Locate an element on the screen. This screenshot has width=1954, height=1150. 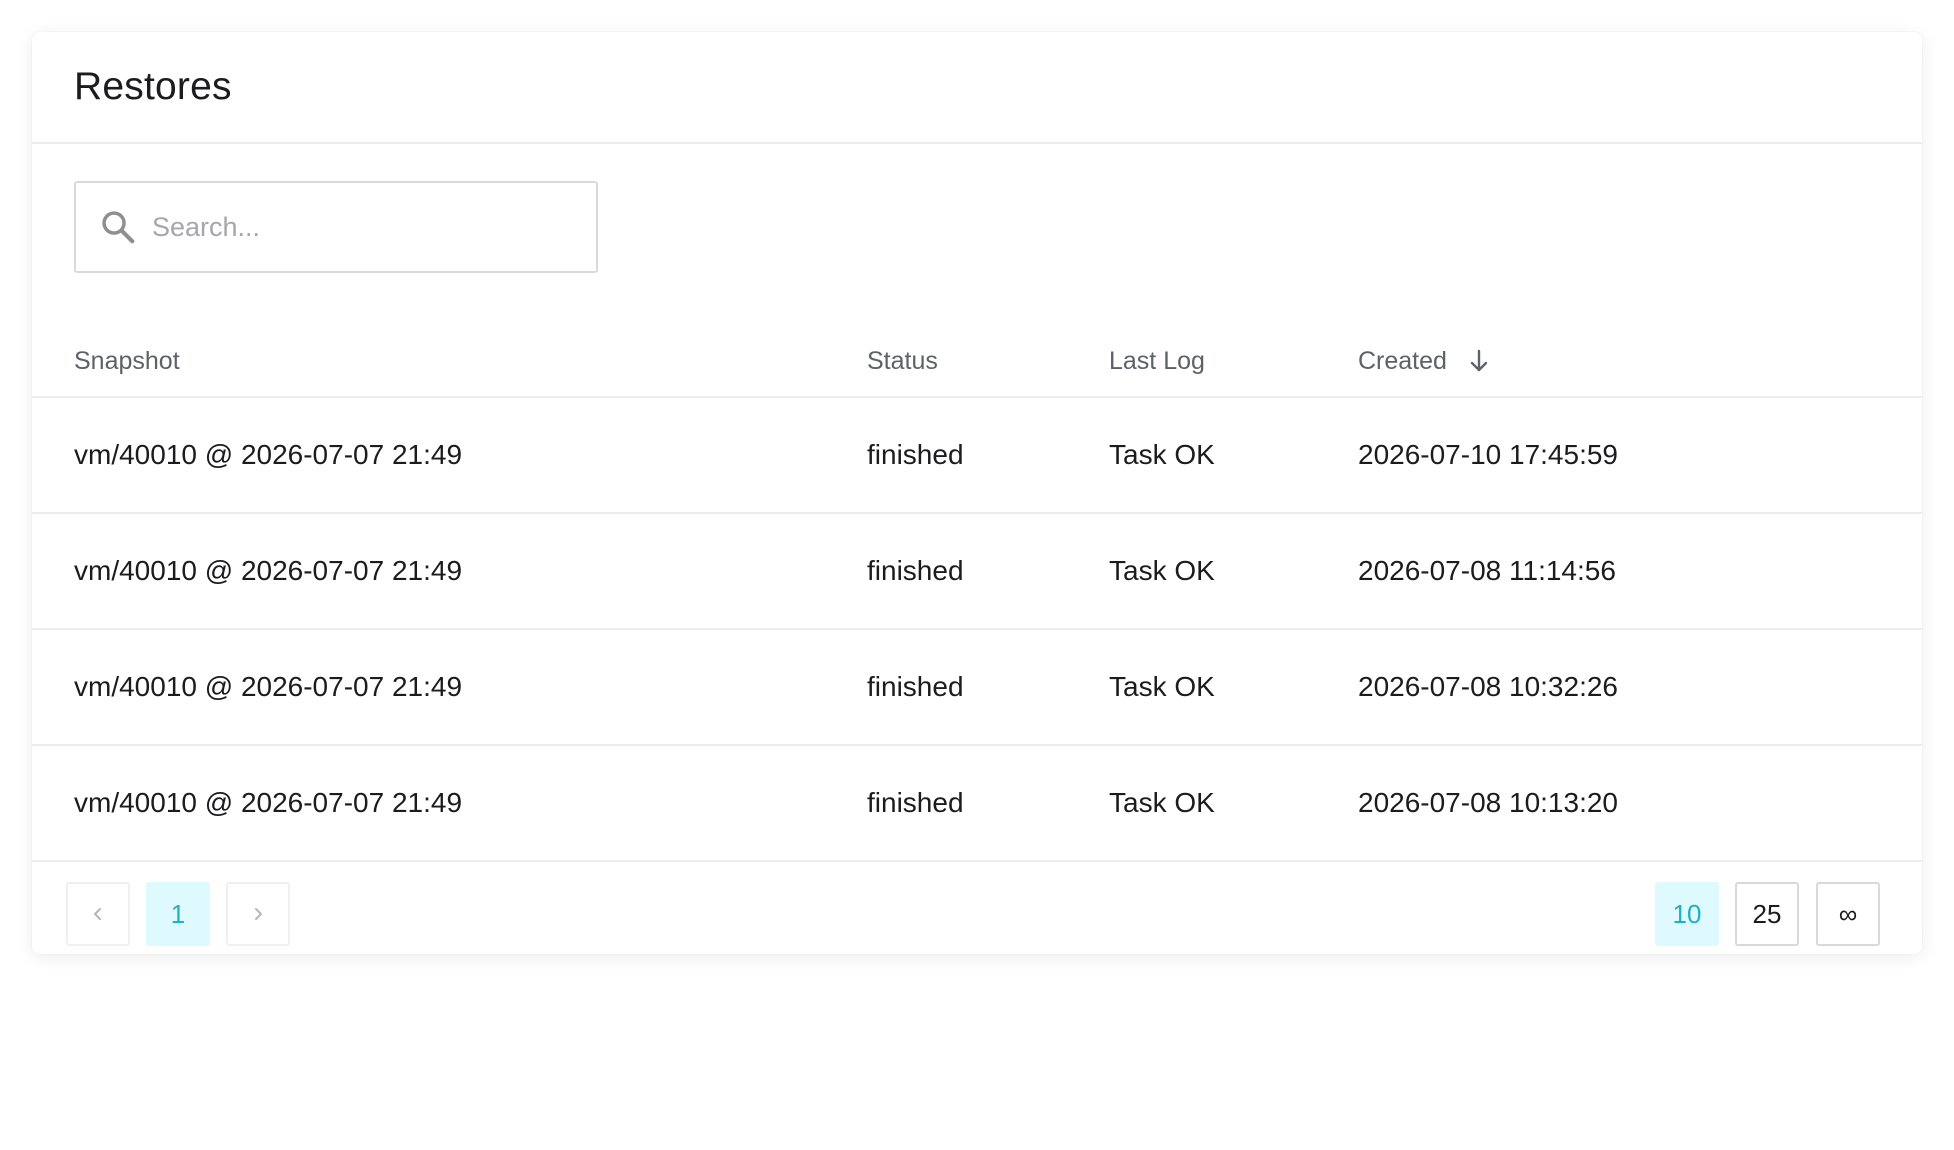
column-header-last-log: Last Log is located at coordinates (1157, 361).